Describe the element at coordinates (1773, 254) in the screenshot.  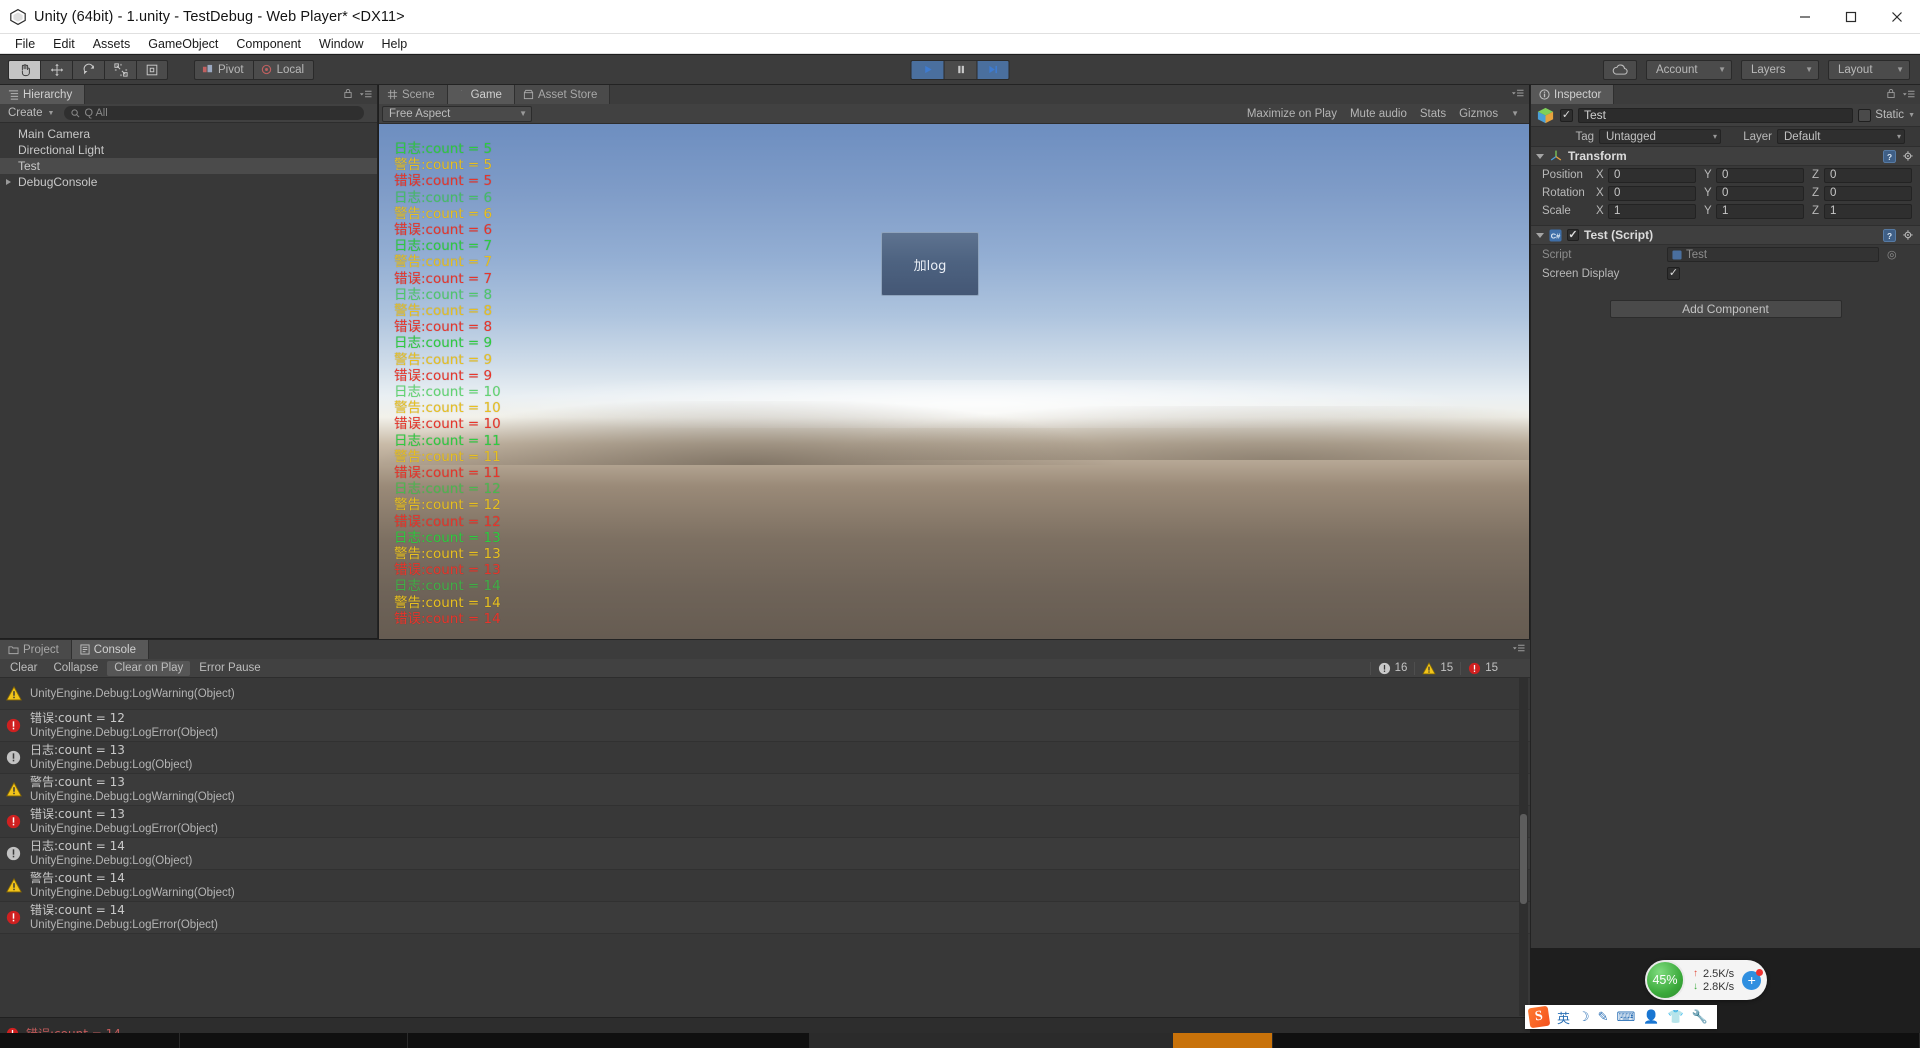
I see `script-object-field: Test` at that location.